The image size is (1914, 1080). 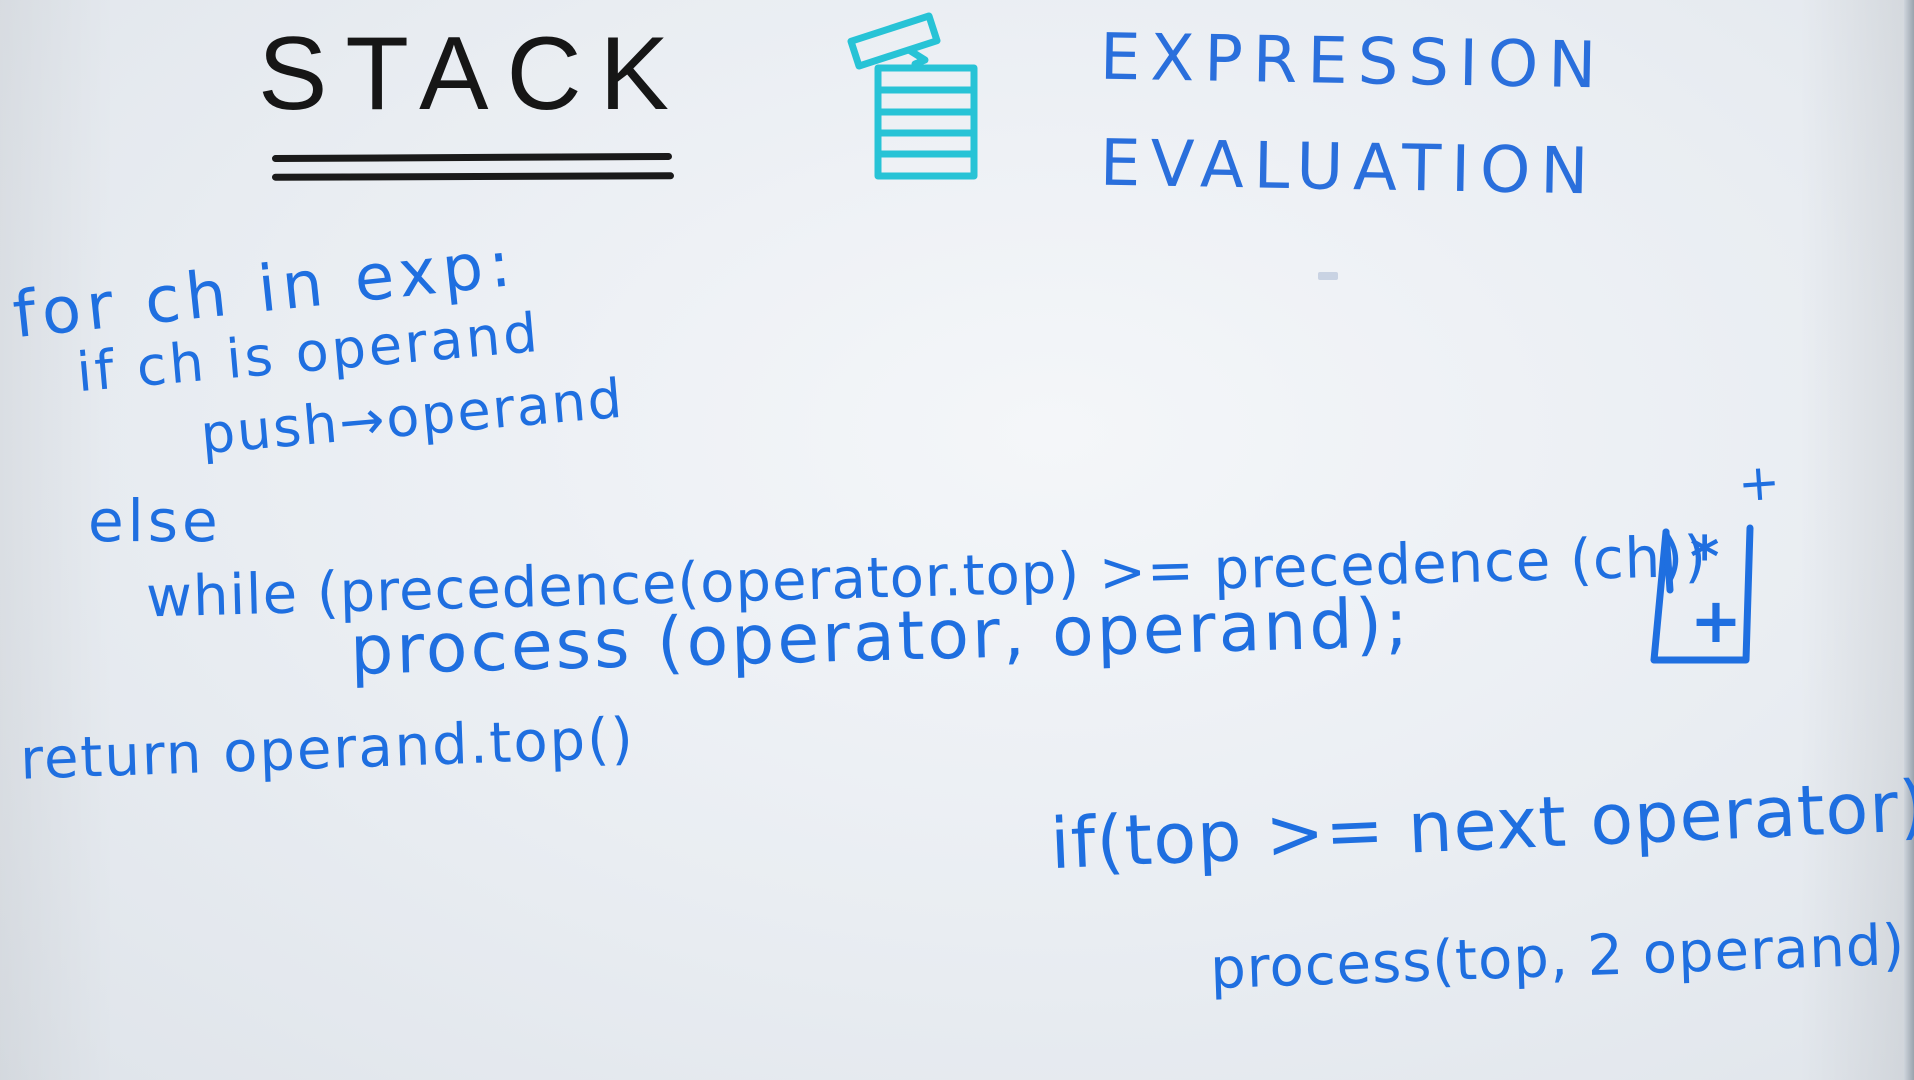 I want to click on title-stack: STACK, so click(x=473, y=74).